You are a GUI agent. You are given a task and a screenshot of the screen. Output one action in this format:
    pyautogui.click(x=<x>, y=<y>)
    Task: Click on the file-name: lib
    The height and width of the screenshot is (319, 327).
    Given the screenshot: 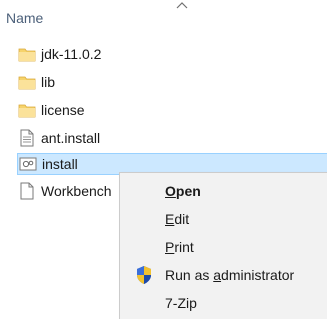 What is the action you would take?
    pyautogui.click(x=48, y=82)
    